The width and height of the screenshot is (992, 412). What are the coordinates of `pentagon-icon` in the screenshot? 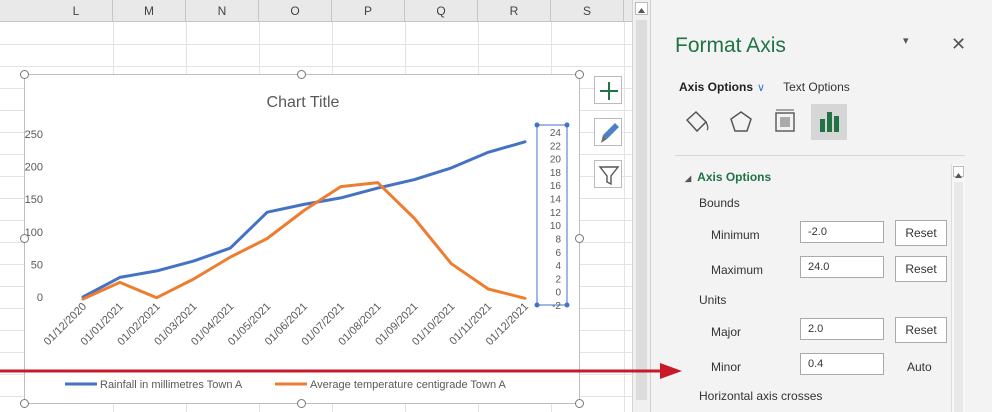 It's located at (741, 121).